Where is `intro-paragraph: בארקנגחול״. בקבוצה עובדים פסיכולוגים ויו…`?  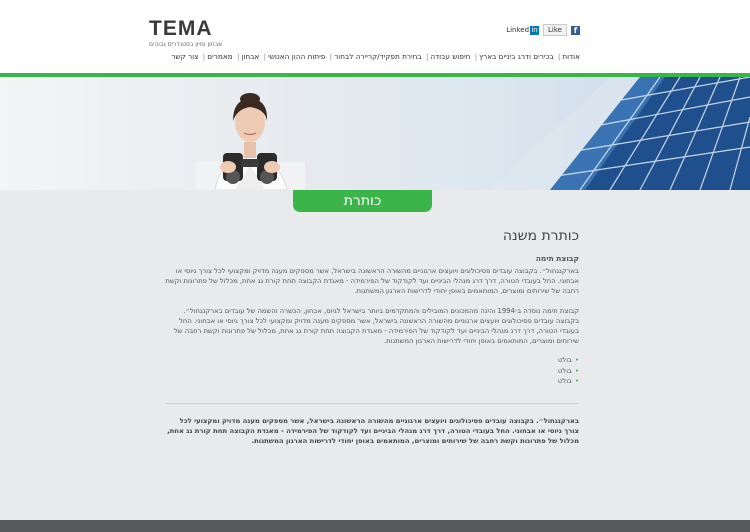
intro-paragraph: בארקנגחול״. בקבוצה עובדים פסיכולוגים ויו… is located at coordinates (372, 281).